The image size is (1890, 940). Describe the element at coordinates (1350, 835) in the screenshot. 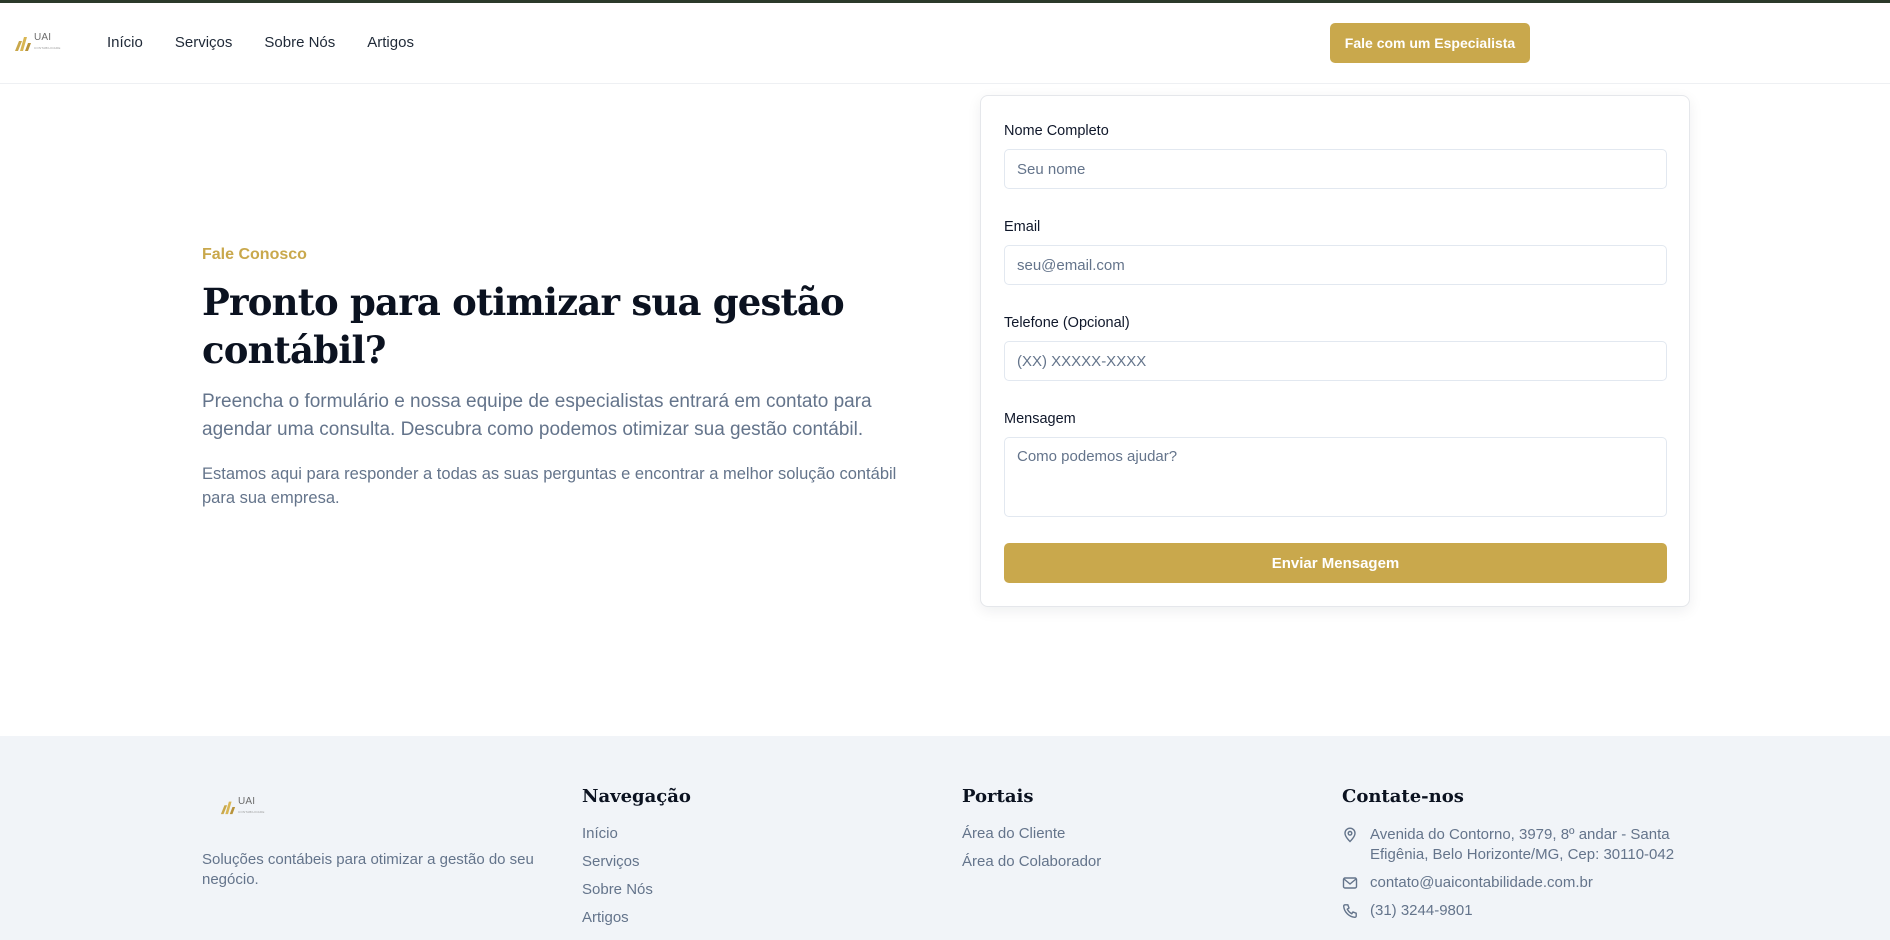

I see `map-pin-icon` at that location.